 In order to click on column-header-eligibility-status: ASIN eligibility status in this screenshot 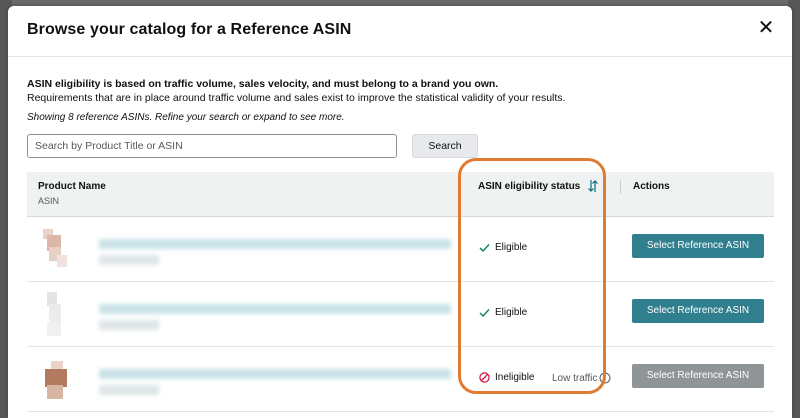, I will do `click(529, 186)`.